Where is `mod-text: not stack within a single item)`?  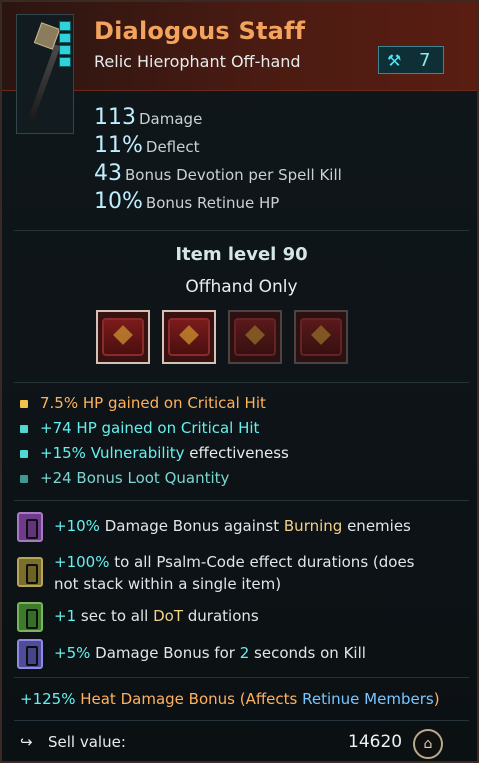 mod-text: not stack within a single item) is located at coordinates (168, 584).